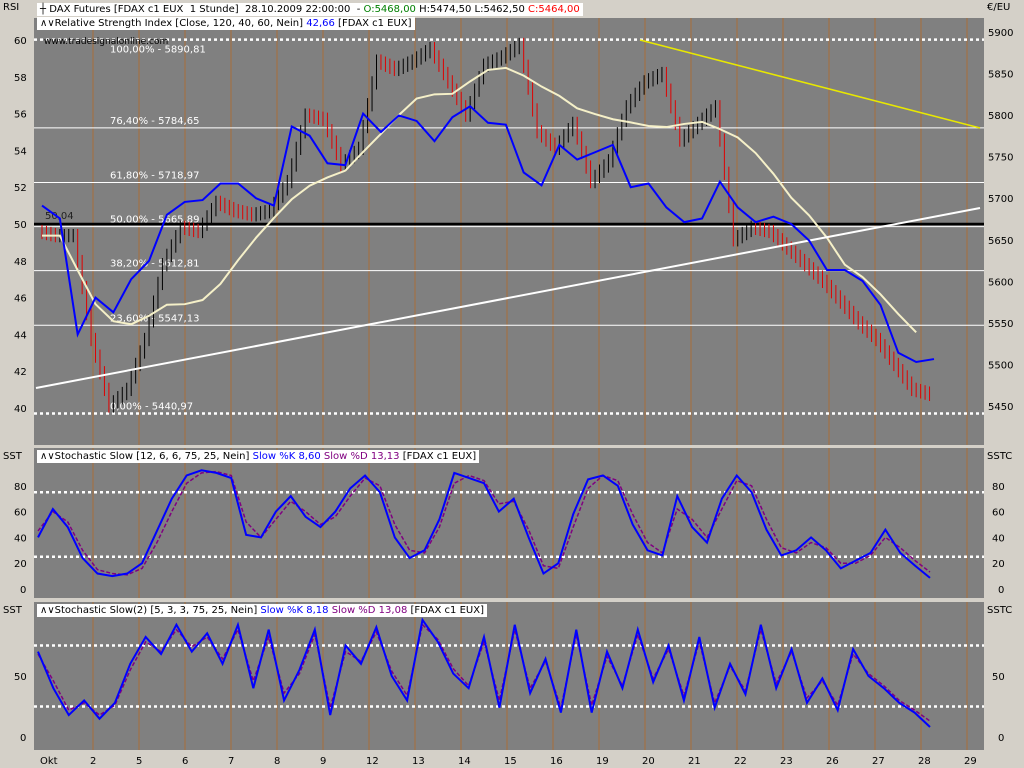 The height and width of the screenshot is (768, 1024). Describe the element at coordinates (438, 456) in the screenshot. I see `stoch-seg-4: [FDAX c1 EUX]` at that location.